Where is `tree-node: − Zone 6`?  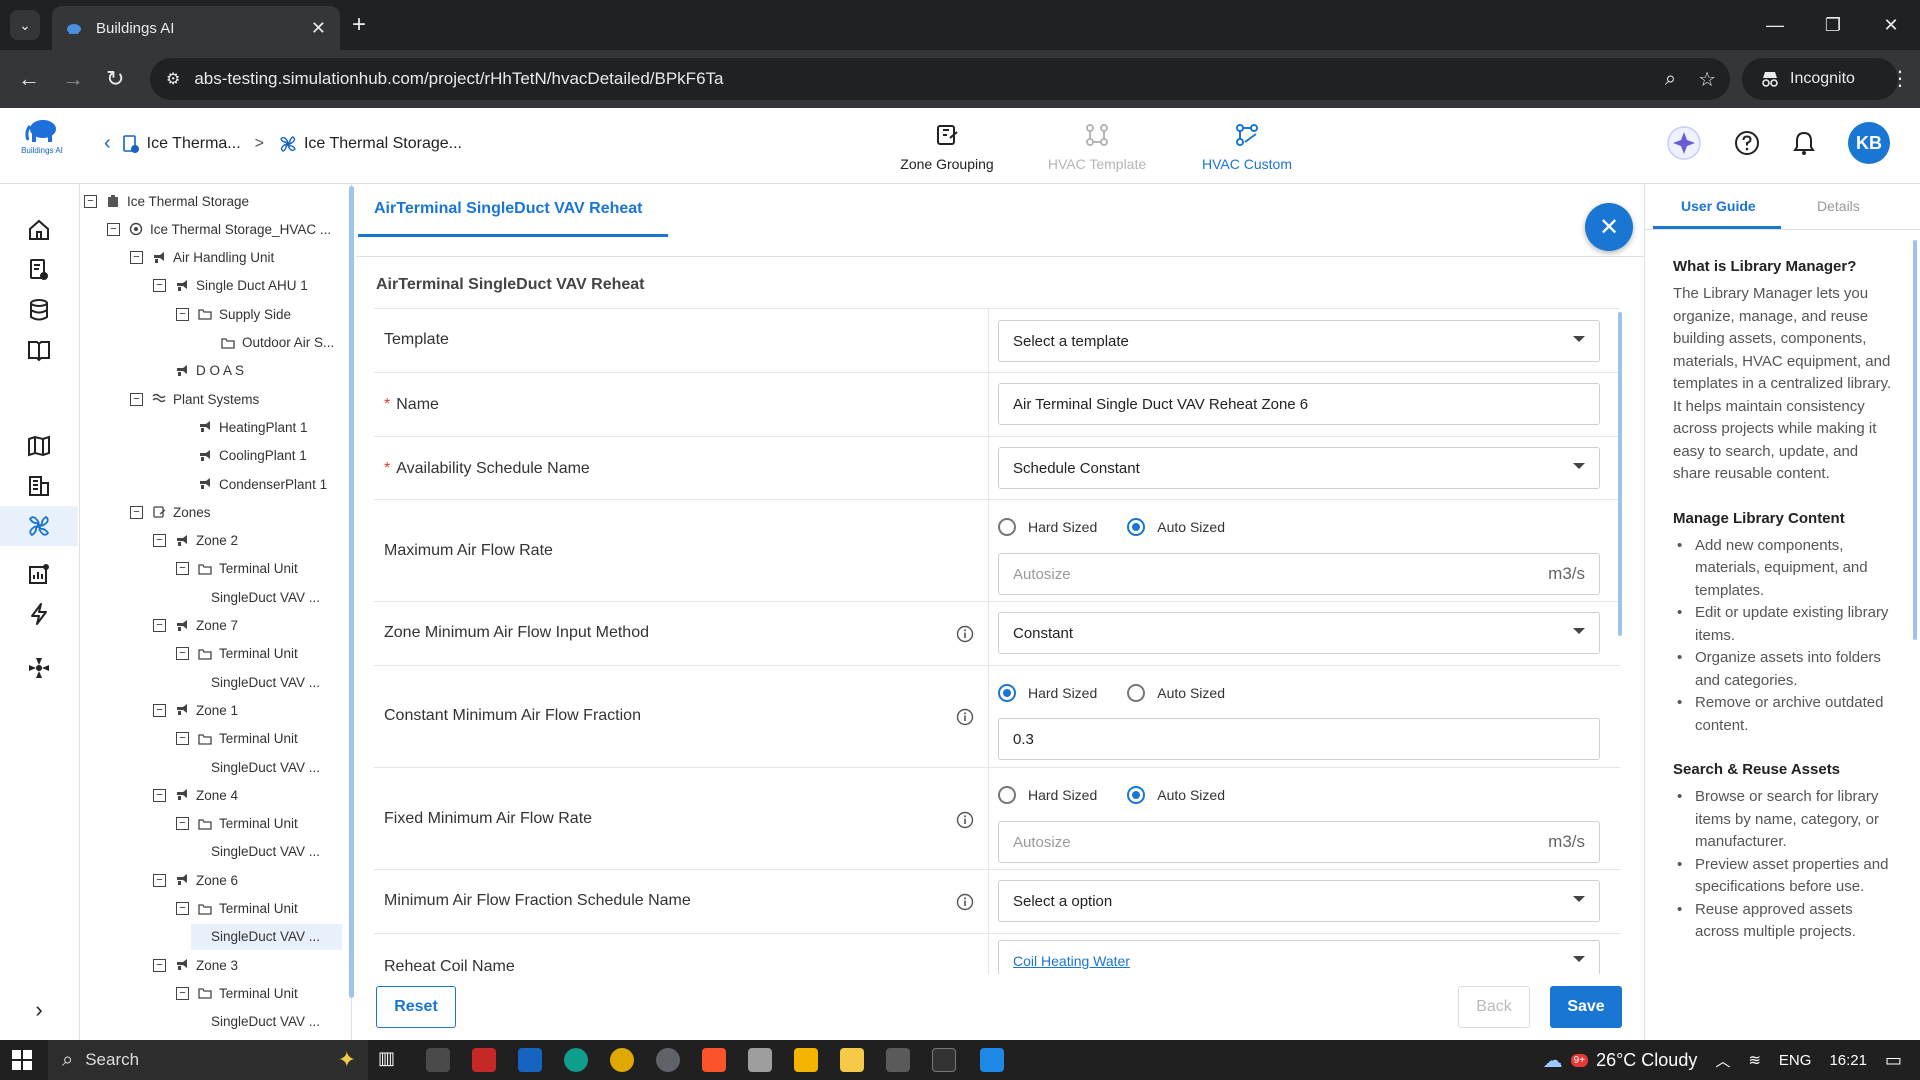
tree-node: − Zone 6 is located at coordinates (247, 880).